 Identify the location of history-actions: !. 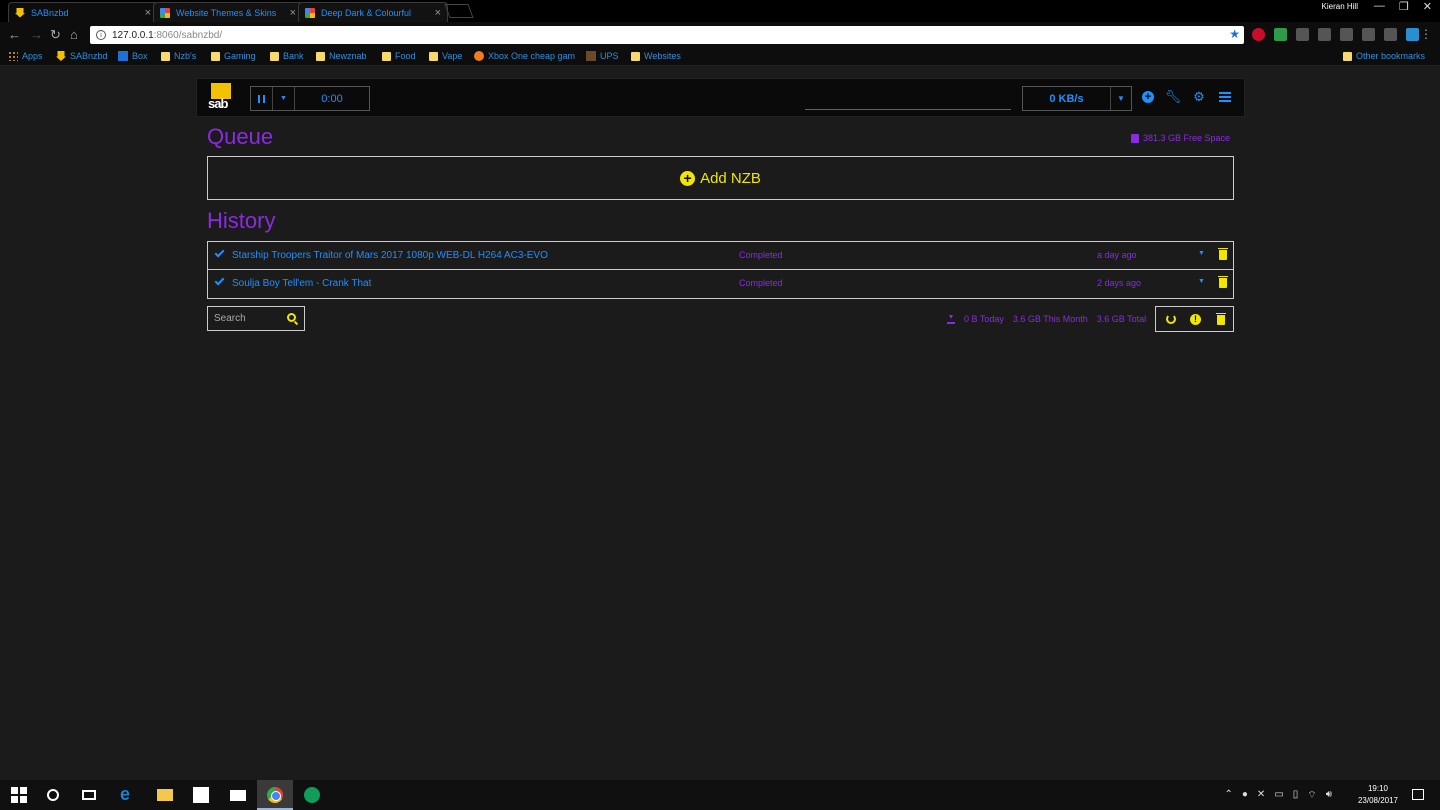
(1194, 319).